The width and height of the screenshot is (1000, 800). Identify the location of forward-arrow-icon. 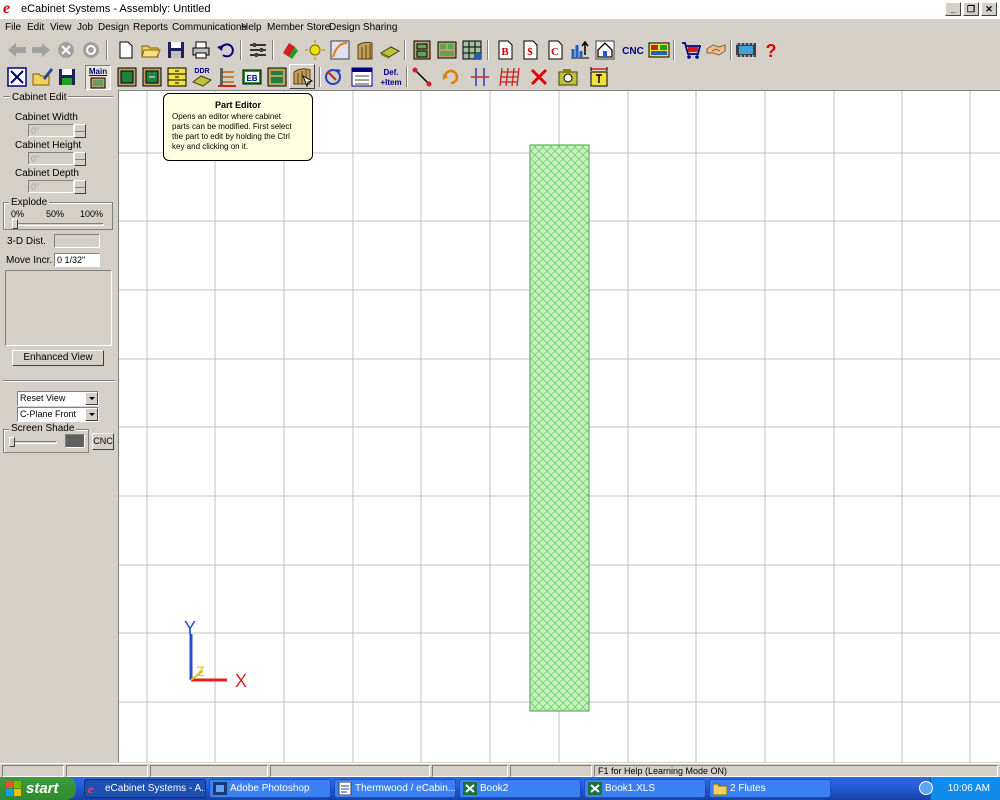
(41, 50).